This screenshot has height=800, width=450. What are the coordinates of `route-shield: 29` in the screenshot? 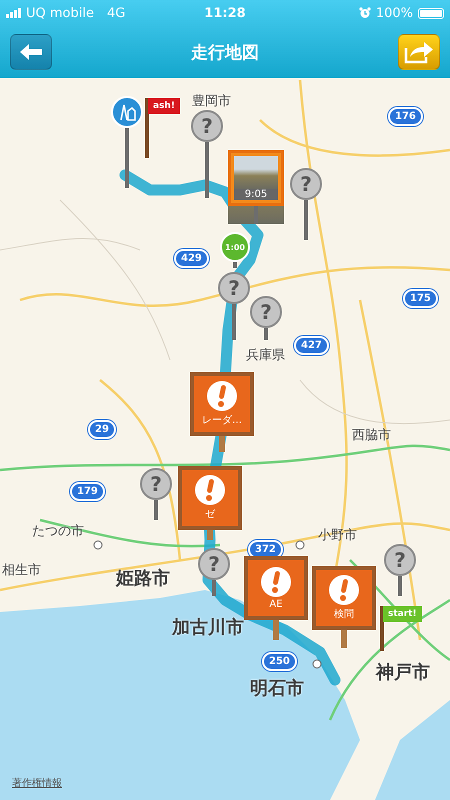 It's located at (102, 429).